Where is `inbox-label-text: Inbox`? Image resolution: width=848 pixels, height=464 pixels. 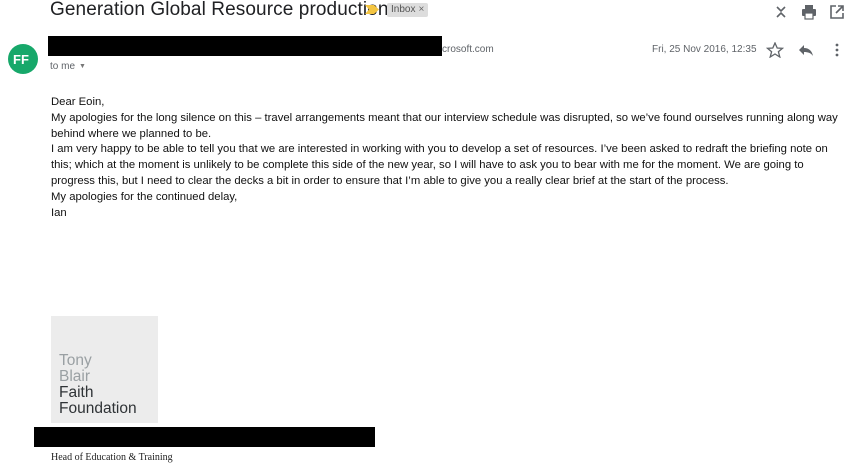 inbox-label-text: Inbox is located at coordinates (403, 9).